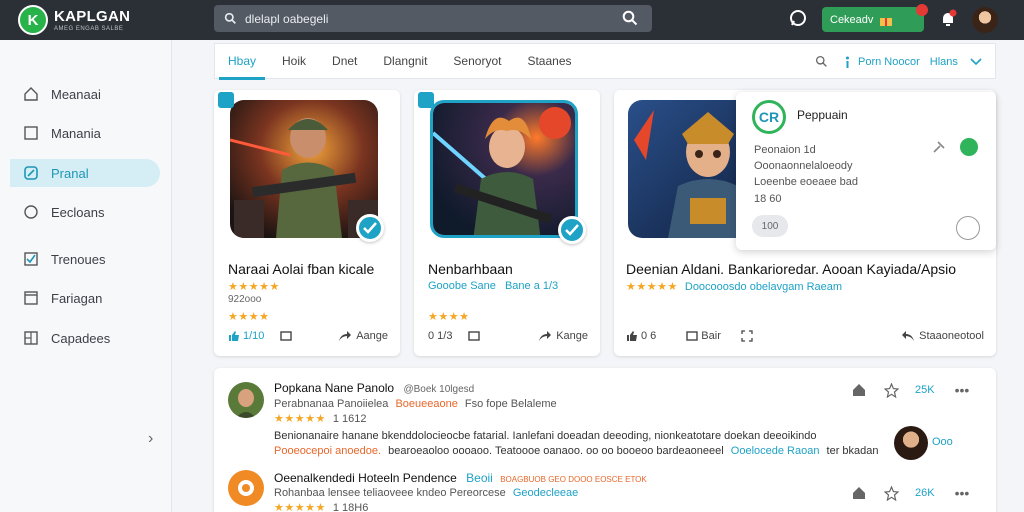 The width and height of the screenshot is (1024, 512). I want to click on sidebar-item-eecloans: Eecloans, so click(85, 212).